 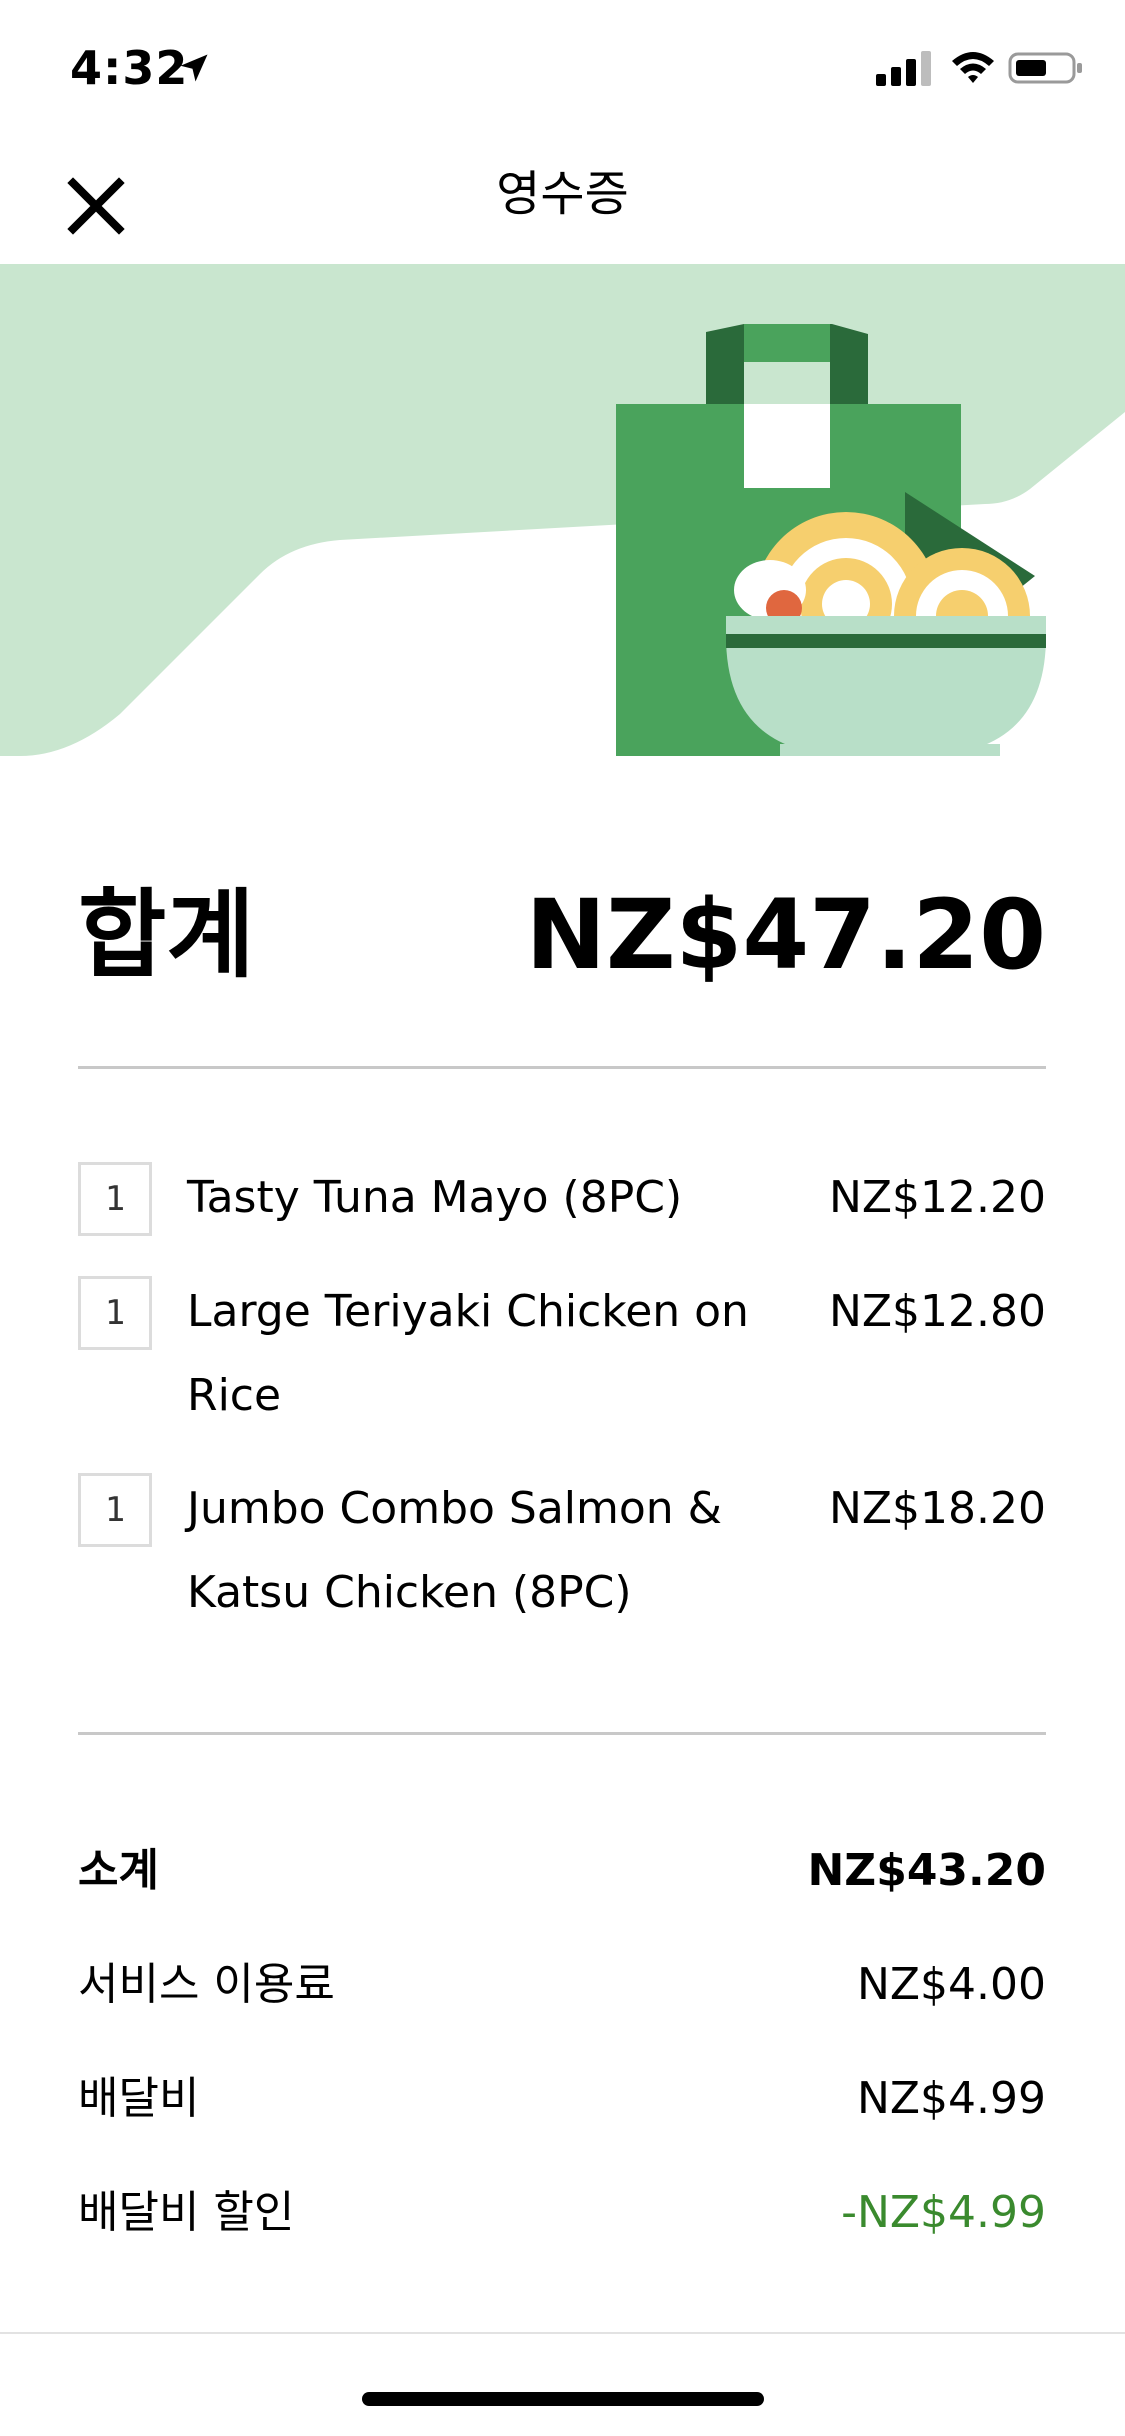 I want to click on subtotal-label: 소계, so click(x=118, y=1870).